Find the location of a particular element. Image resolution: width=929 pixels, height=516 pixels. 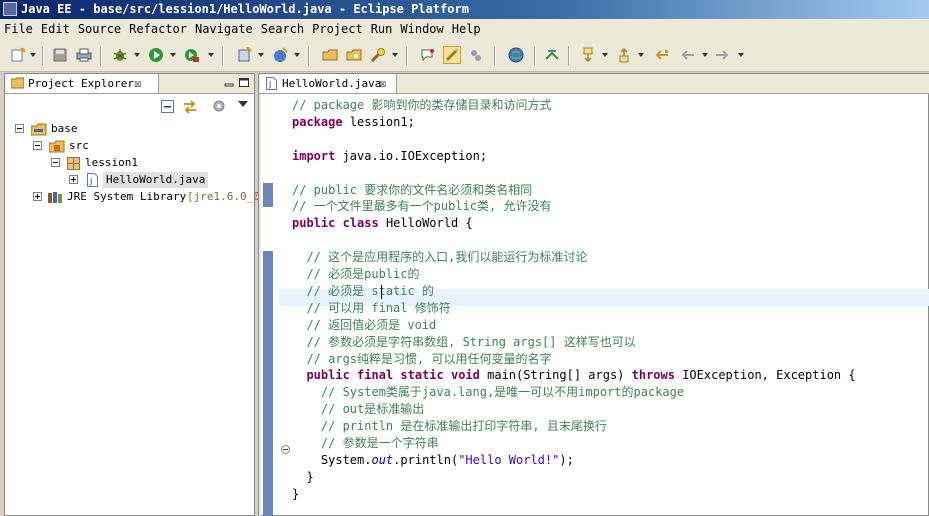

menu-refactor: Refactor is located at coordinates (158, 29).